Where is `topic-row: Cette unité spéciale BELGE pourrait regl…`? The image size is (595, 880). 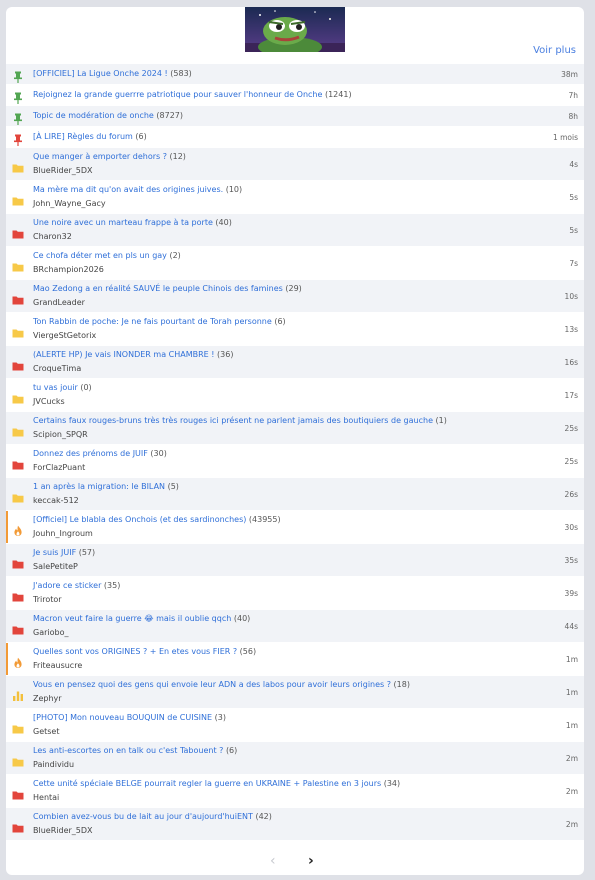 topic-row: Cette unité spéciale BELGE pourrait regl… is located at coordinates (295, 791).